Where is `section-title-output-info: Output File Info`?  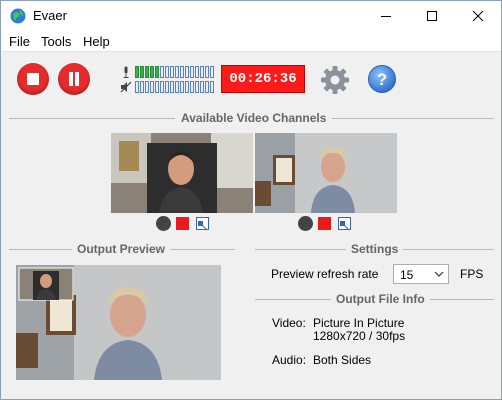 section-title-output-info: Output File Info is located at coordinates (380, 299).